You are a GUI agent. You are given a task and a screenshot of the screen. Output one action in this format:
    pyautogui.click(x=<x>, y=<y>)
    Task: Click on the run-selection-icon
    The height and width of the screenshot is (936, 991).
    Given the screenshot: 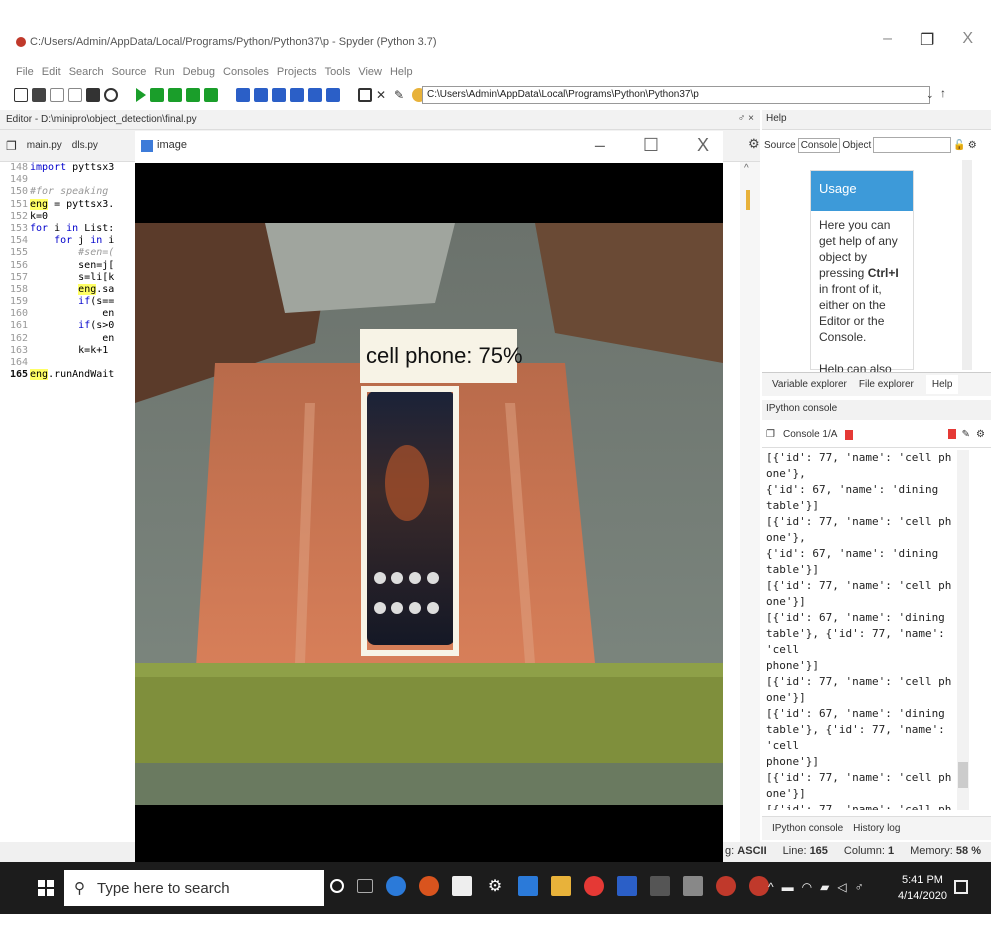 What is the action you would take?
    pyautogui.click(x=193, y=95)
    